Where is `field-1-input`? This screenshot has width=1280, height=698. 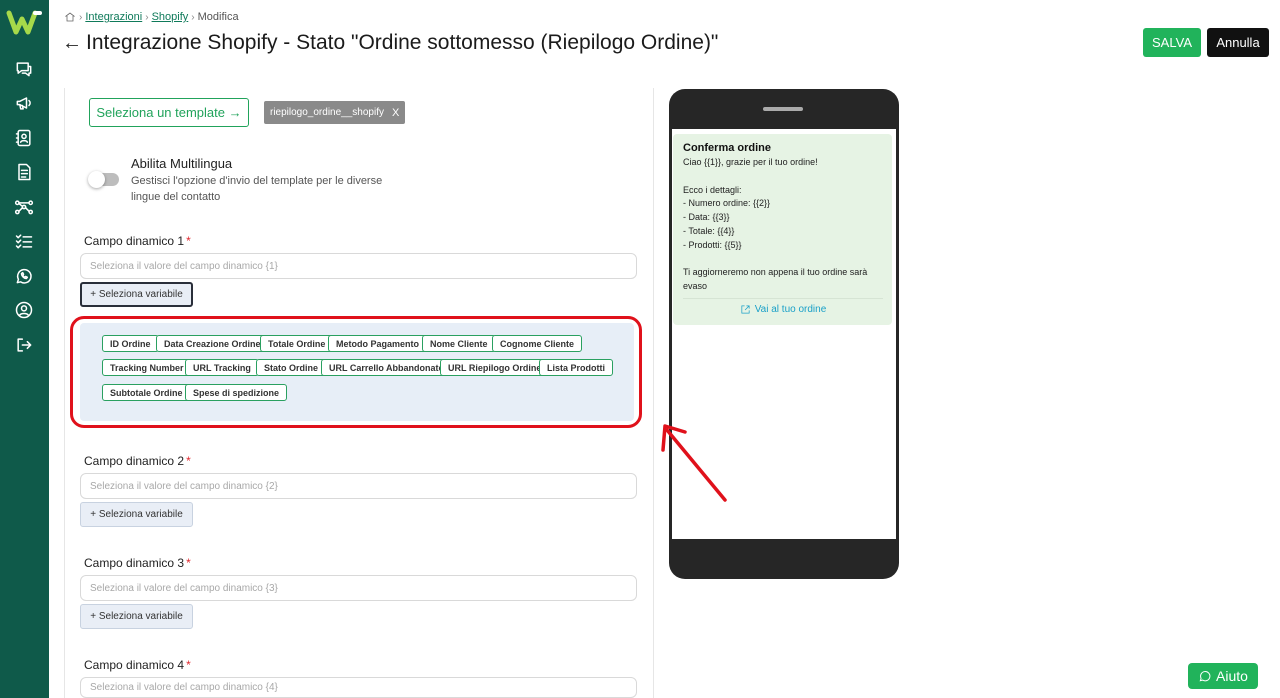
field-1-input is located at coordinates (358, 266).